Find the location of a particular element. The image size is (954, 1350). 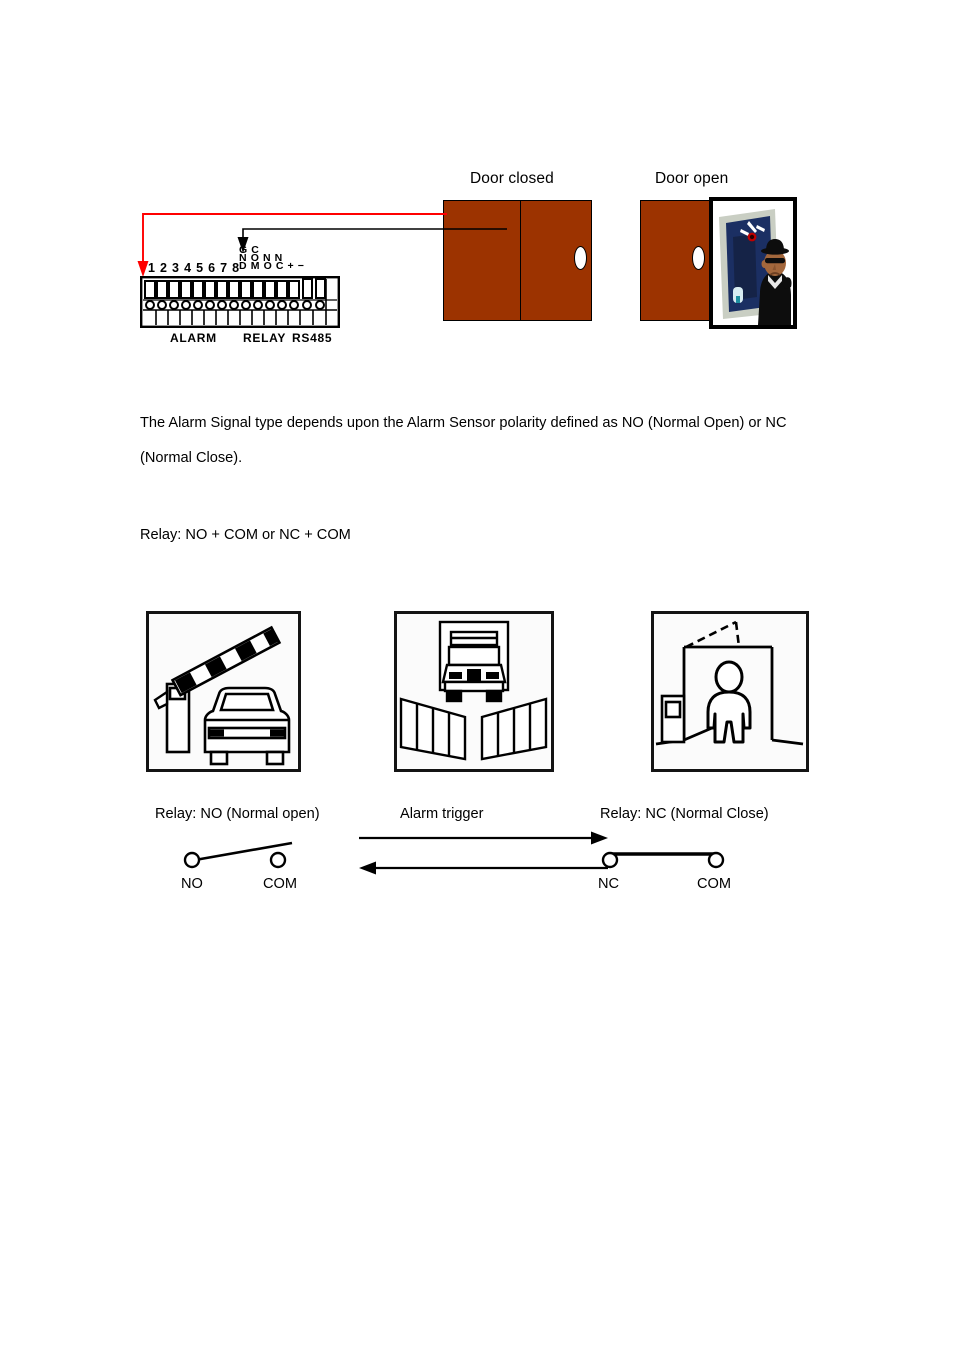

illustration-barrier-gate-car is located at coordinates (223, 691).